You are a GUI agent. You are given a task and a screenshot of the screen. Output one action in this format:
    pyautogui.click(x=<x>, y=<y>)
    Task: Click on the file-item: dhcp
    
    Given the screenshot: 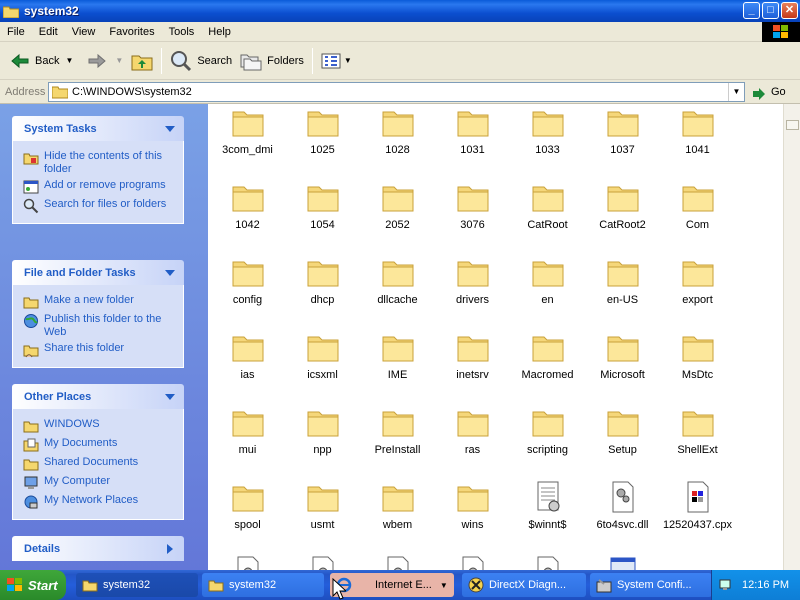 What is the action you would take?
    pyautogui.click(x=322, y=291)
    